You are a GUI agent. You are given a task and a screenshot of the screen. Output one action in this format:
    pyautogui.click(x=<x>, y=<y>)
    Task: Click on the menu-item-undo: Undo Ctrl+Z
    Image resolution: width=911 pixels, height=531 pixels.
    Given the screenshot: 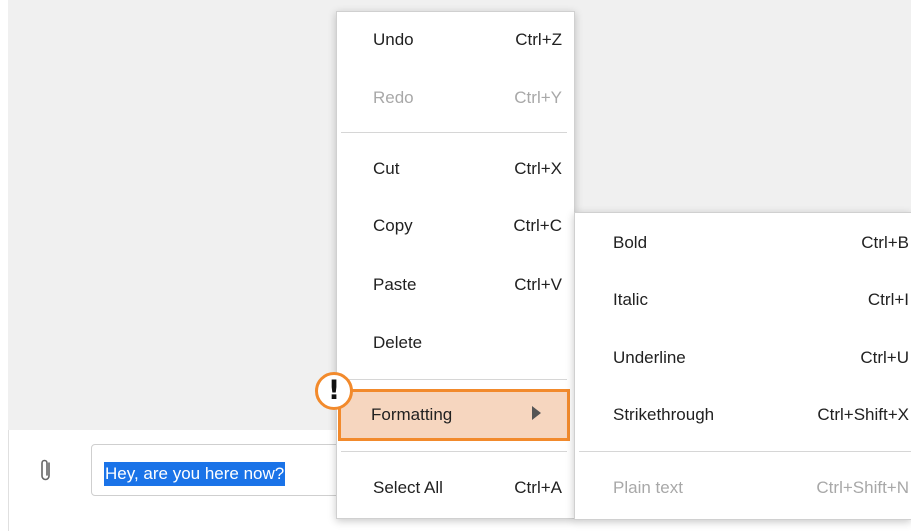 What is the action you would take?
    pyautogui.click(x=455, y=40)
    